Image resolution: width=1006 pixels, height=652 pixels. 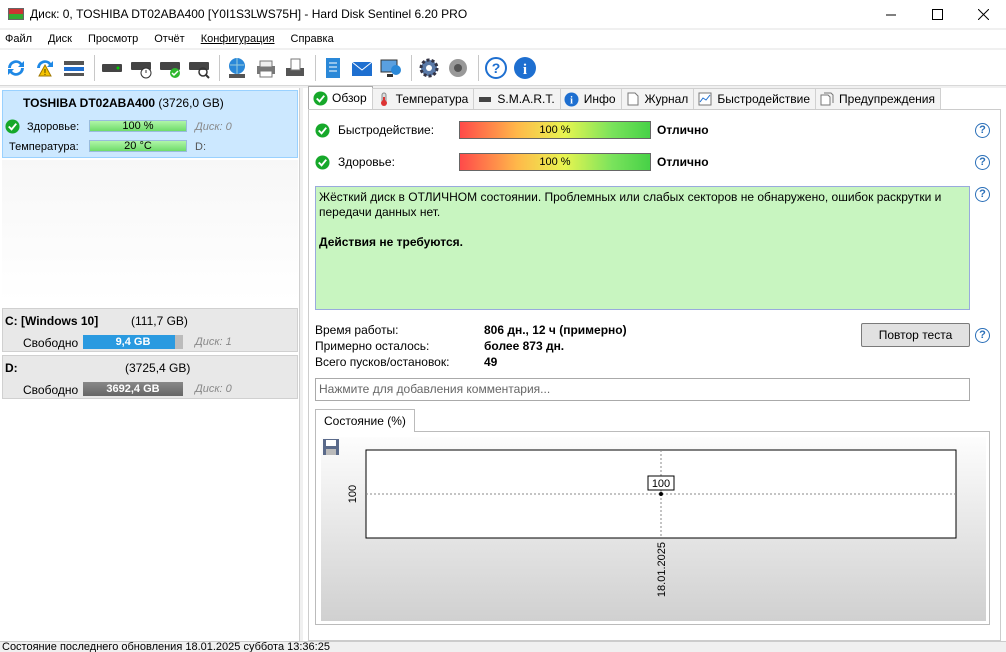 I want to click on notes-button, so click(x=333, y=68).